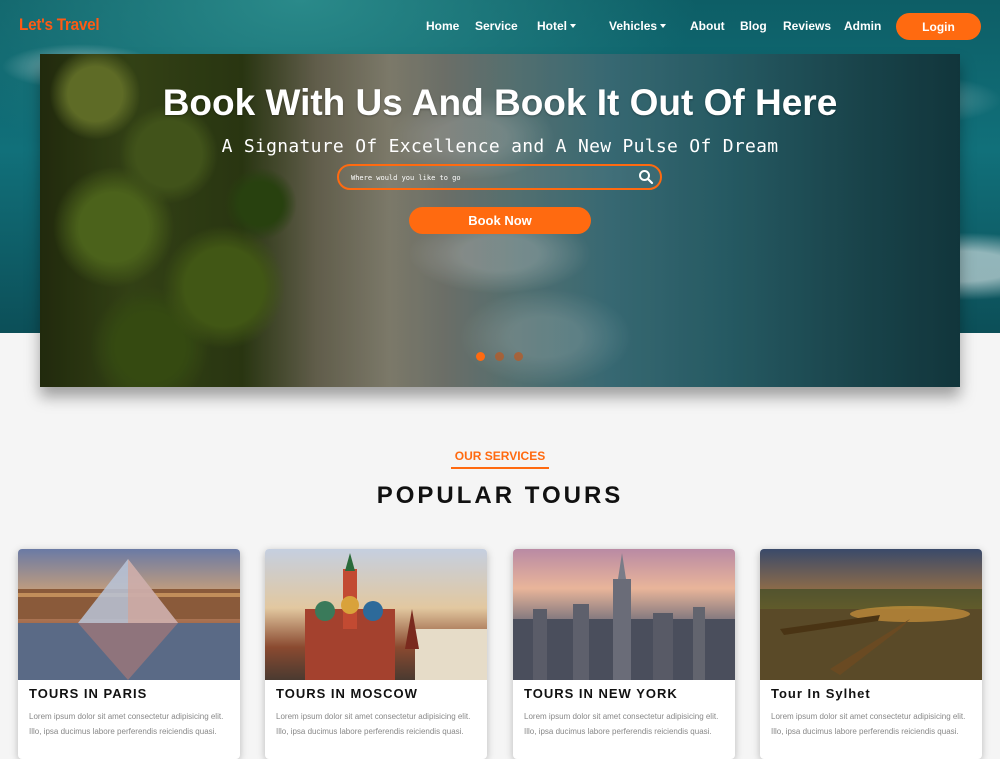  What do you see at coordinates (633, 26) in the screenshot?
I see `nav-vehicles-label: Vehicles` at bounding box center [633, 26].